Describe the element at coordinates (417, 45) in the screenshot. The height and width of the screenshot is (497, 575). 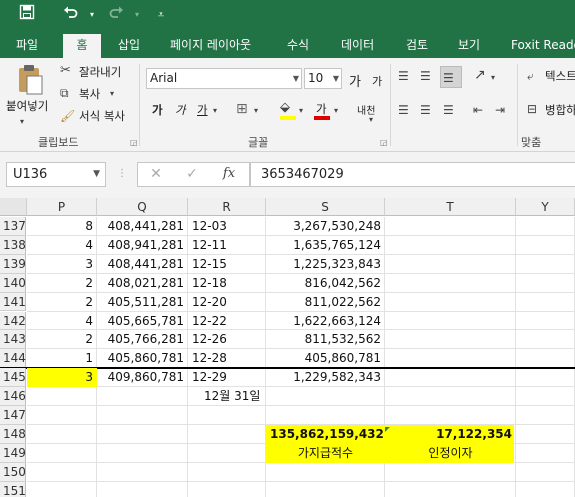
I see `tab-review: 검토` at that location.